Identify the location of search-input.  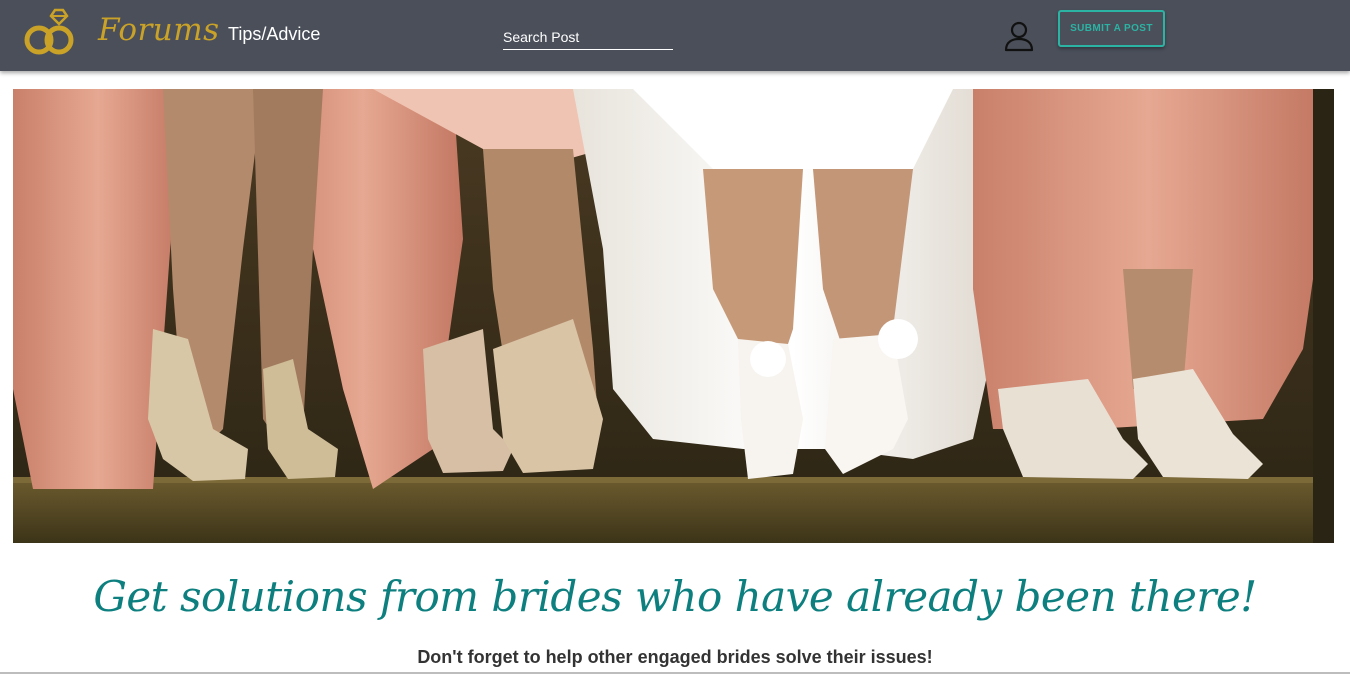
(588, 37).